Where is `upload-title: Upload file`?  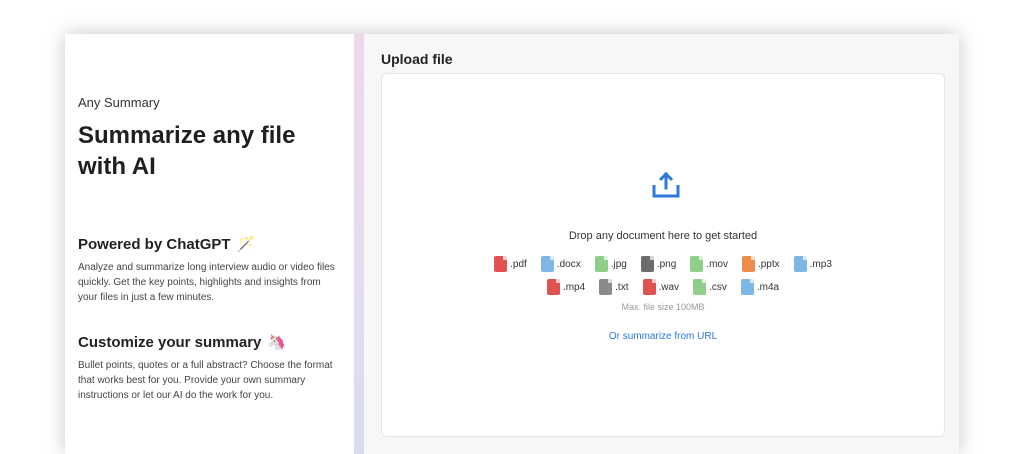 upload-title: Upload file is located at coordinates (417, 59).